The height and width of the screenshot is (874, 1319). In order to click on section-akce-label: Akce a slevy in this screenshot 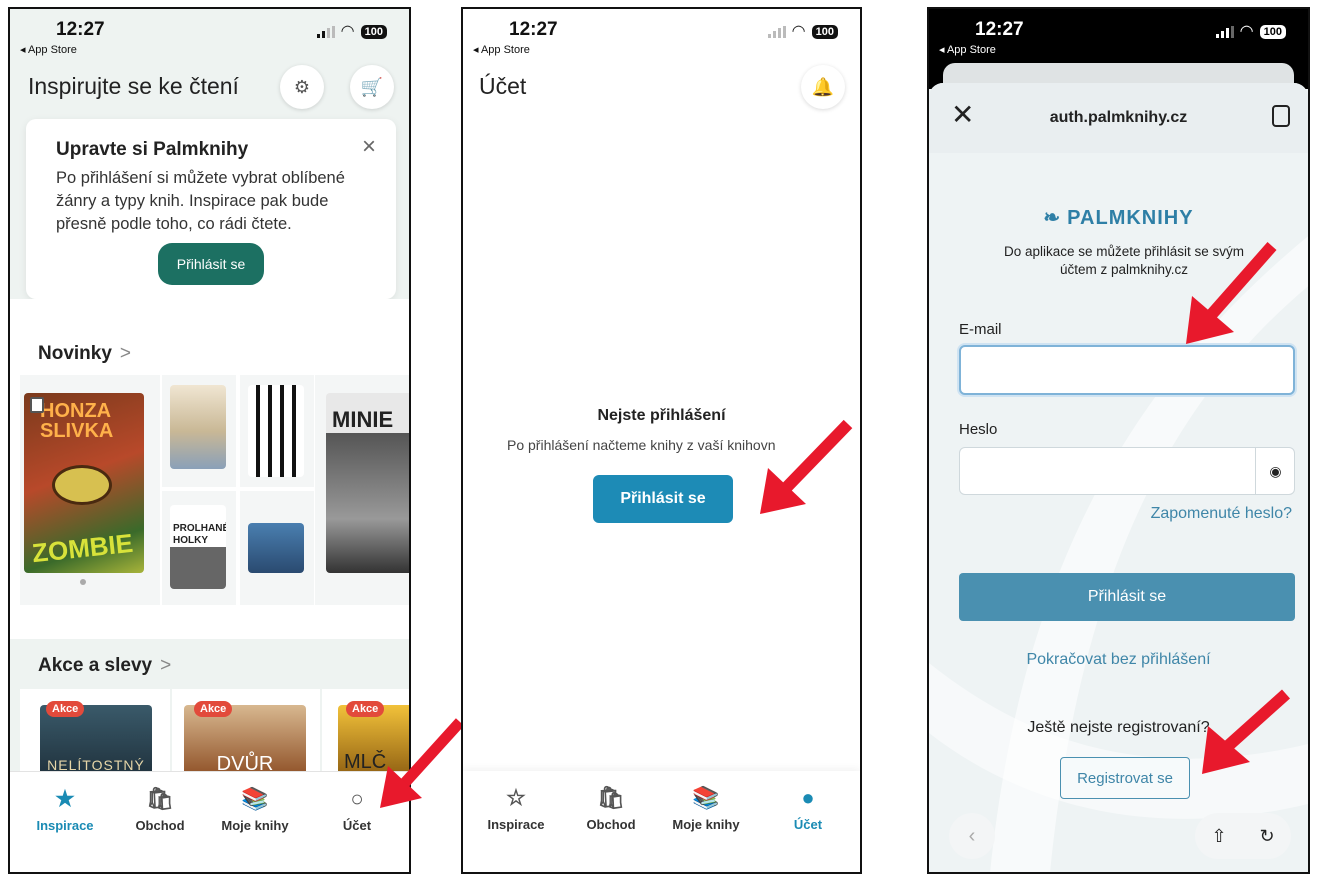, I will do `click(95, 665)`.